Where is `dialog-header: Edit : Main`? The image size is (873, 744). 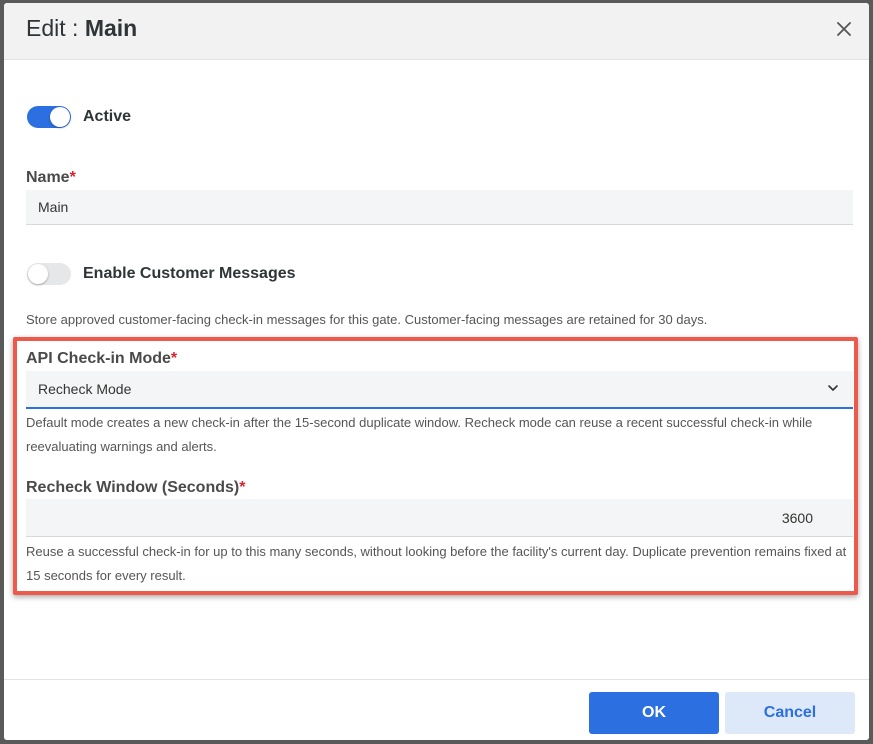
dialog-header: Edit : Main is located at coordinates (436, 31).